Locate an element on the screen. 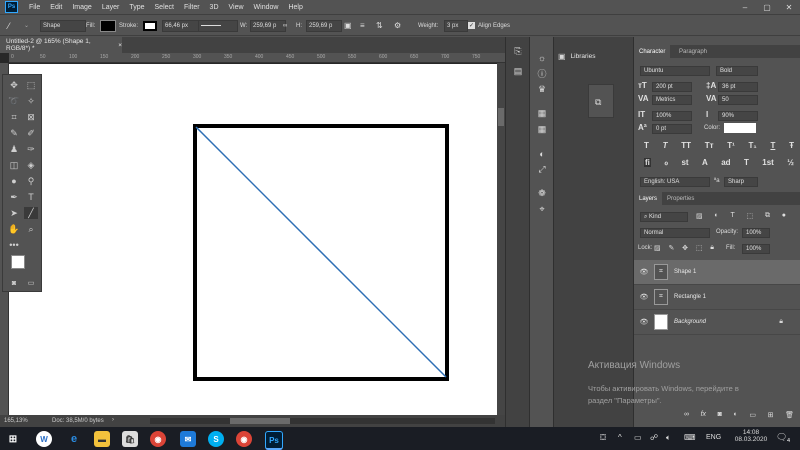 This screenshot has height=450, width=800. hand-tool-icon: ✋ is located at coordinates (14, 229).